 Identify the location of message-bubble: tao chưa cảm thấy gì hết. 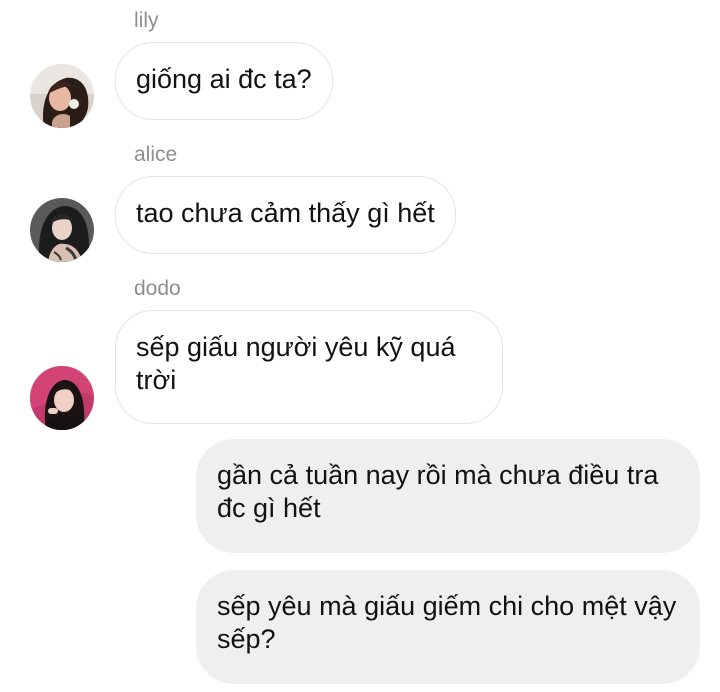
(285, 215).